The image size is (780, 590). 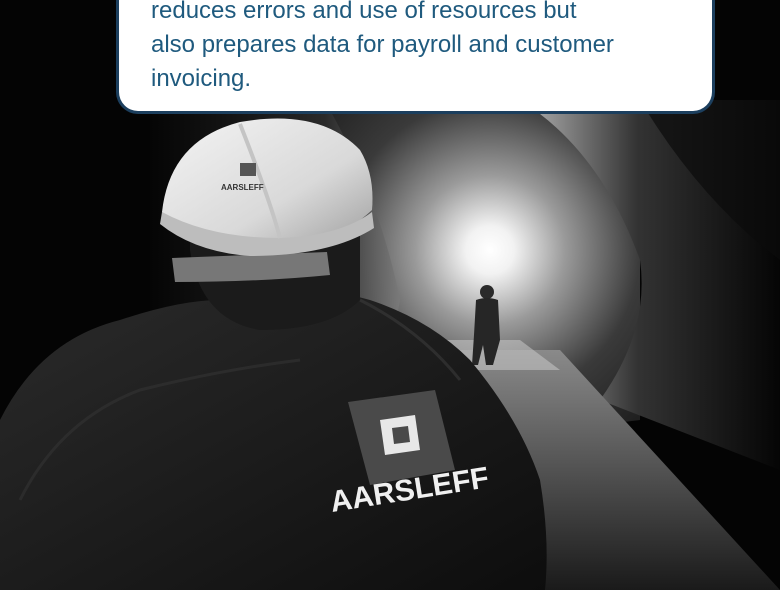 I want to click on callout-line-3: invoicing., so click(x=201, y=78).